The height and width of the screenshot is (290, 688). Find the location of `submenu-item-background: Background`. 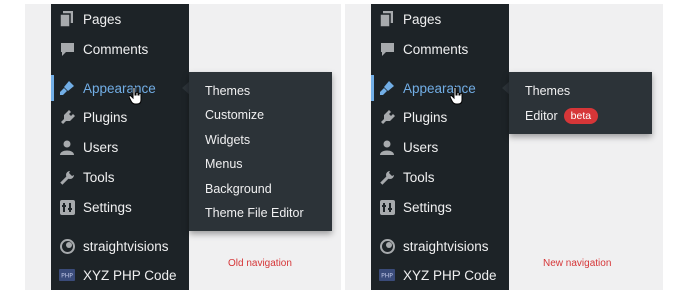

submenu-item-background: Background is located at coordinates (238, 189).